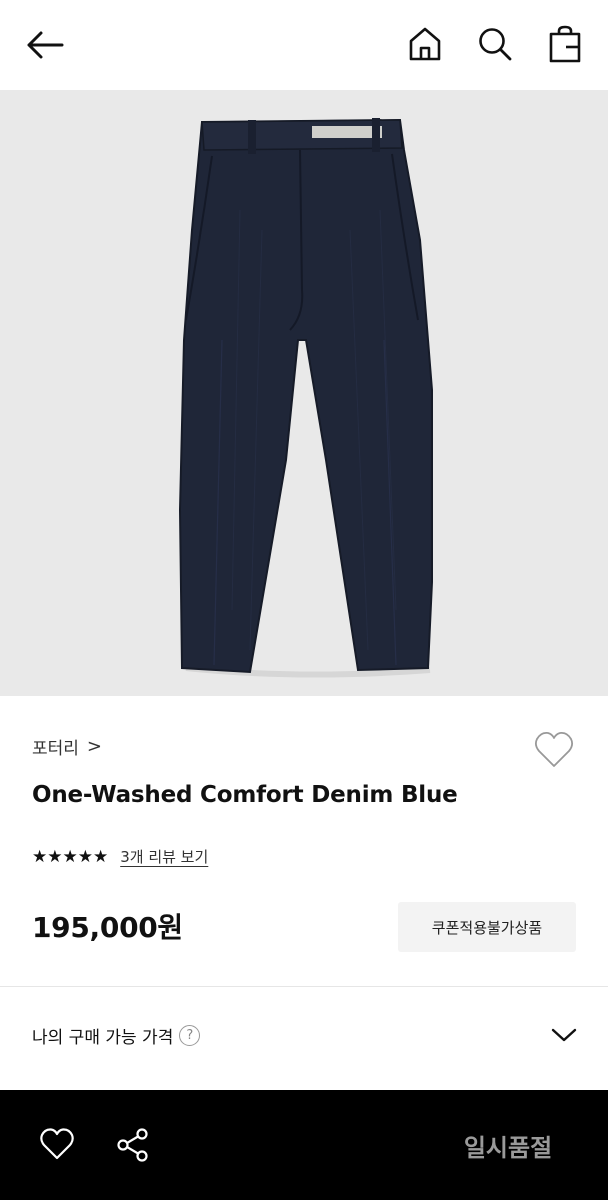 The height and width of the screenshot is (1200, 608). I want to click on heart-icon, so click(57, 1144).